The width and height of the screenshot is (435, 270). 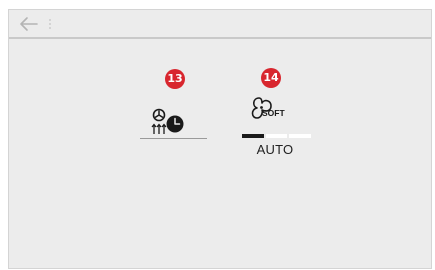 What do you see at coordinates (50, 24) in the screenshot?
I see `vertical-dots-icon` at bounding box center [50, 24].